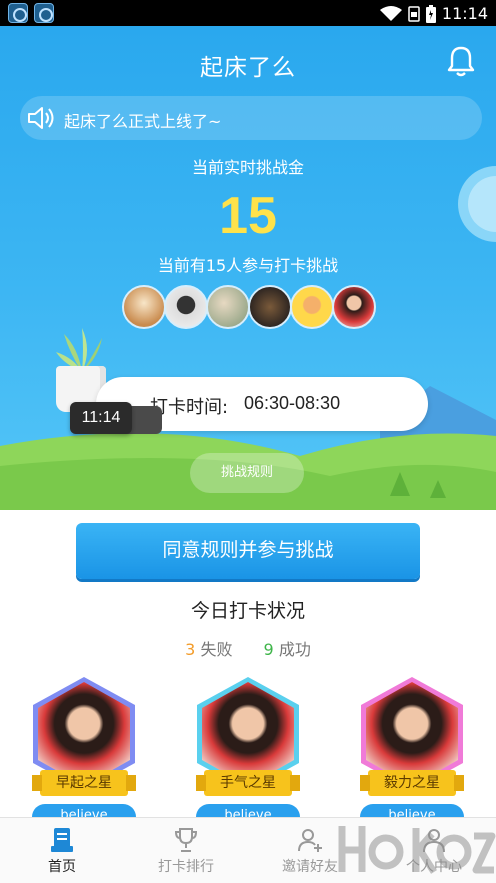  What do you see at coordinates (248, 783) in the screenshot?
I see `star-title: 手气之星` at bounding box center [248, 783].